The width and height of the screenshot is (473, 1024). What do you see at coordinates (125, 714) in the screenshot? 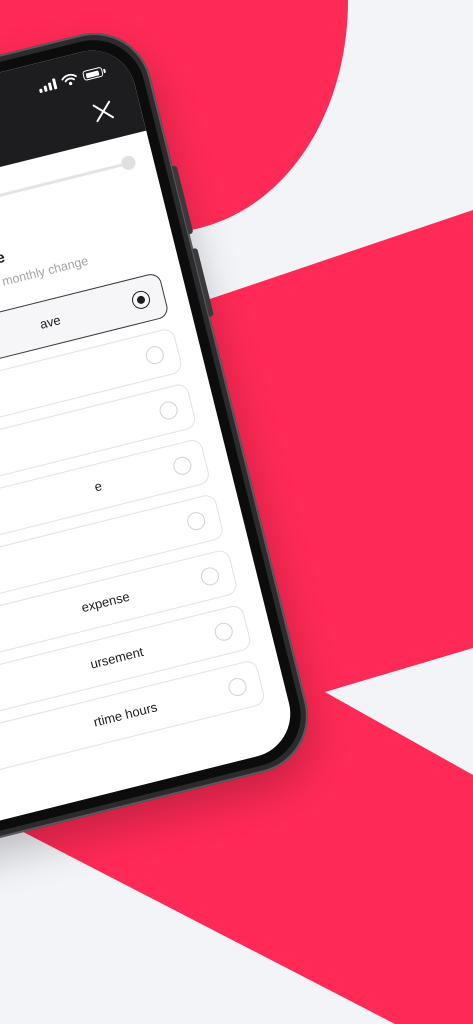
I see `option-label: rtime hours` at bounding box center [125, 714].